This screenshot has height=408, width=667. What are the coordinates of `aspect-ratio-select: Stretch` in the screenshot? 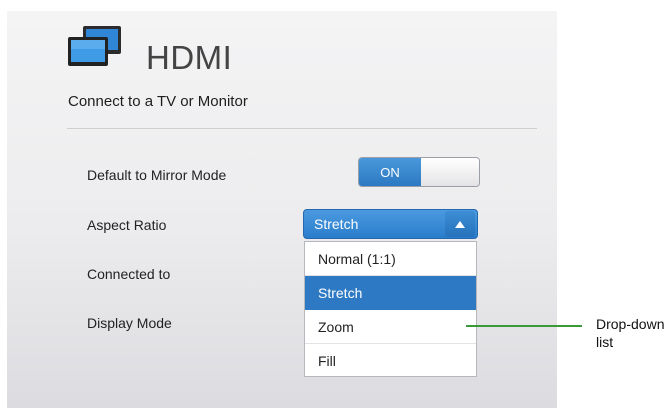 It's located at (390, 224).